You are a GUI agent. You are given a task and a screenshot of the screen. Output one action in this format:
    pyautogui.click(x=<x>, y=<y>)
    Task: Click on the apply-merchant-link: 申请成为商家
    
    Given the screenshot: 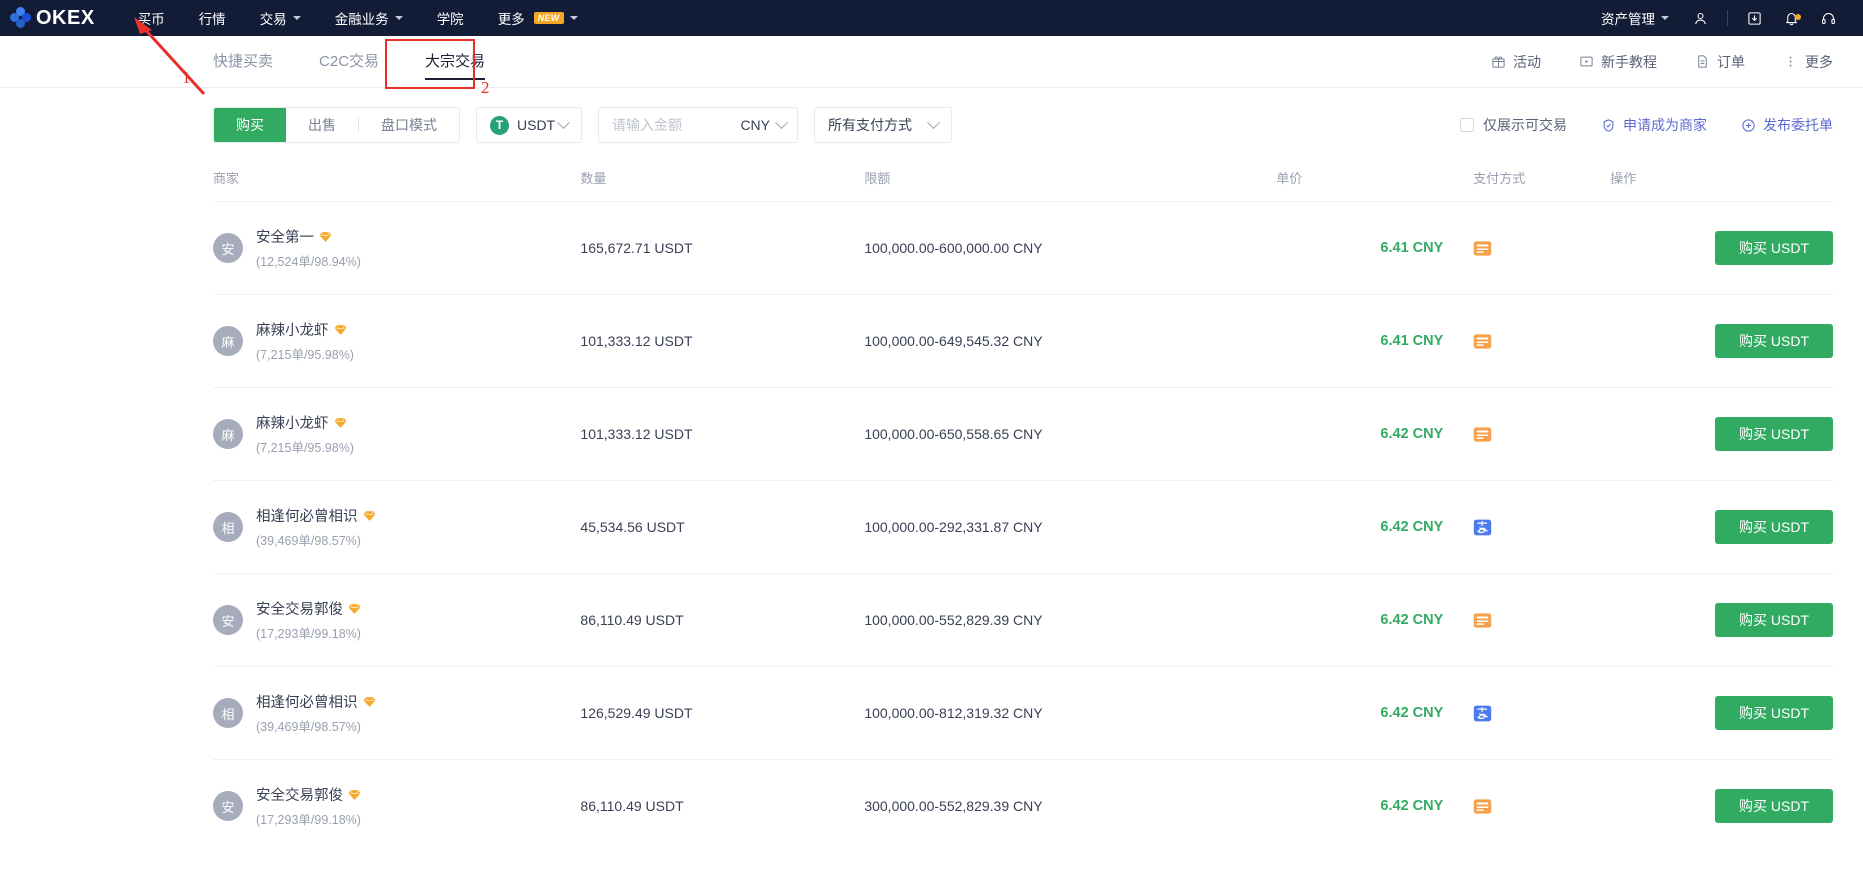 What is the action you would take?
    pyautogui.click(x=1654, y=125)
    